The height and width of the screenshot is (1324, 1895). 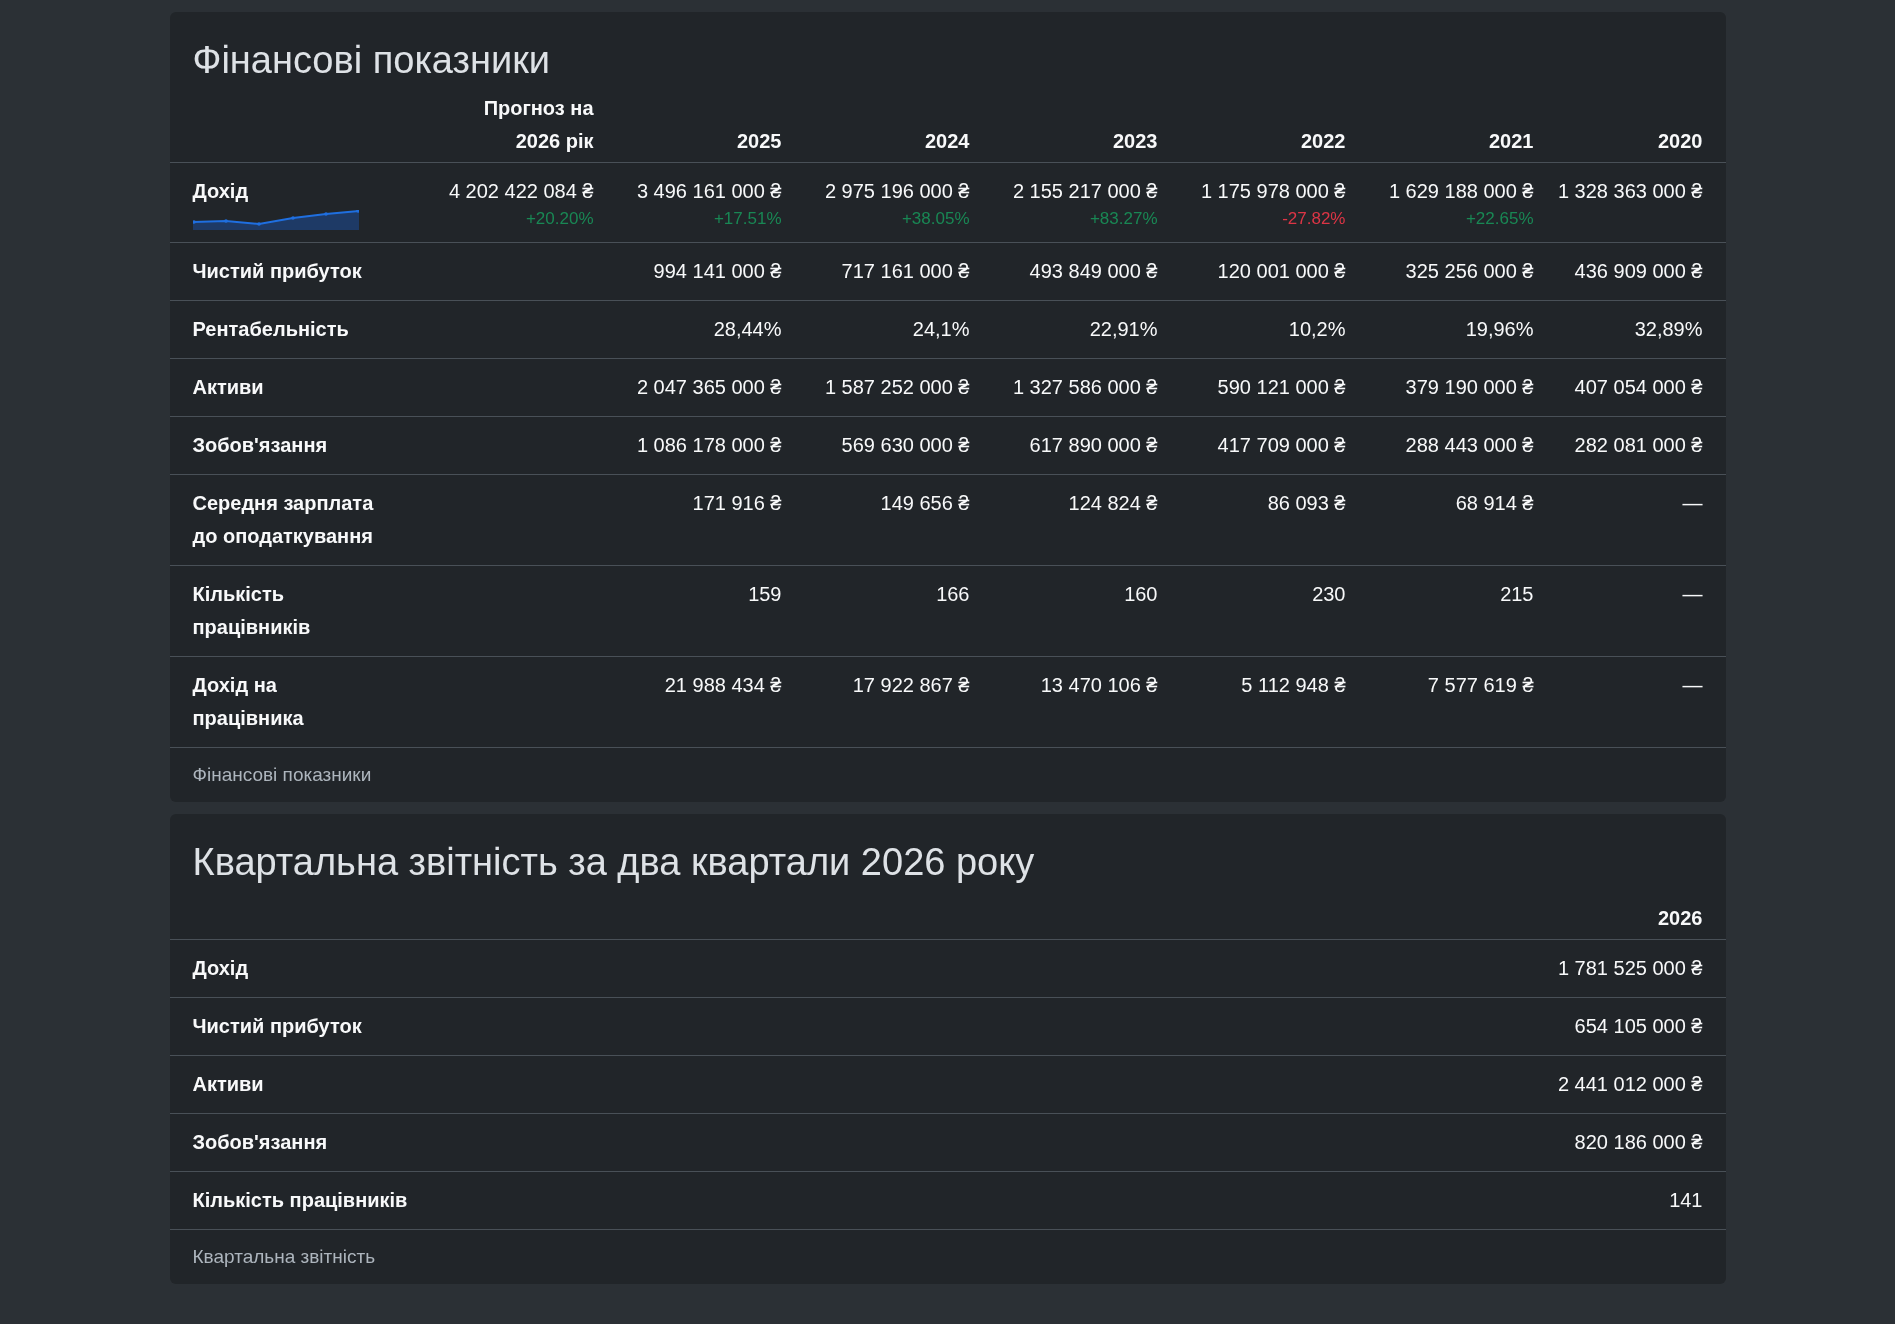 What do you see at coordinates (1313, 219) in the screenshot?
I see `change-percent: -27.82%` at bounding box center [1313, 219].